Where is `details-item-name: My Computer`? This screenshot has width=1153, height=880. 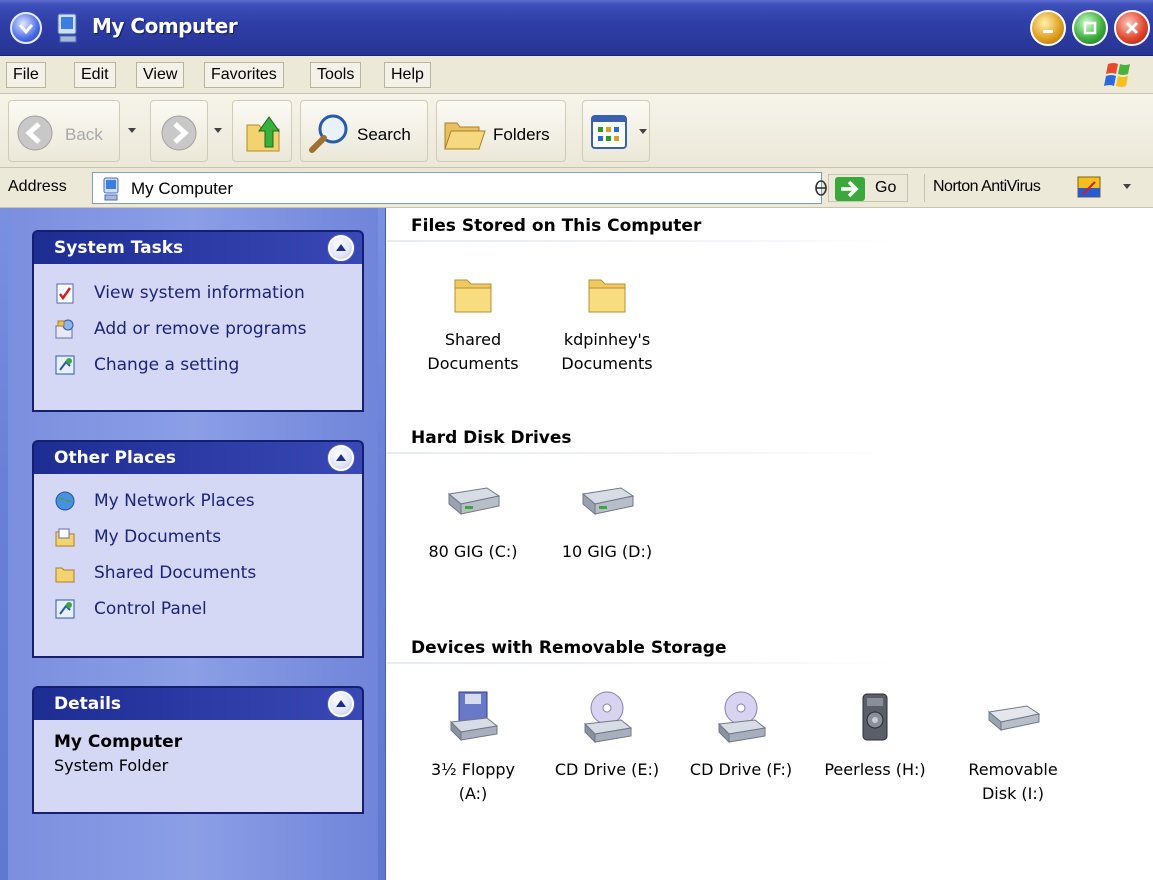 details-item-name: My Computer is located at coordinates (118, 742).